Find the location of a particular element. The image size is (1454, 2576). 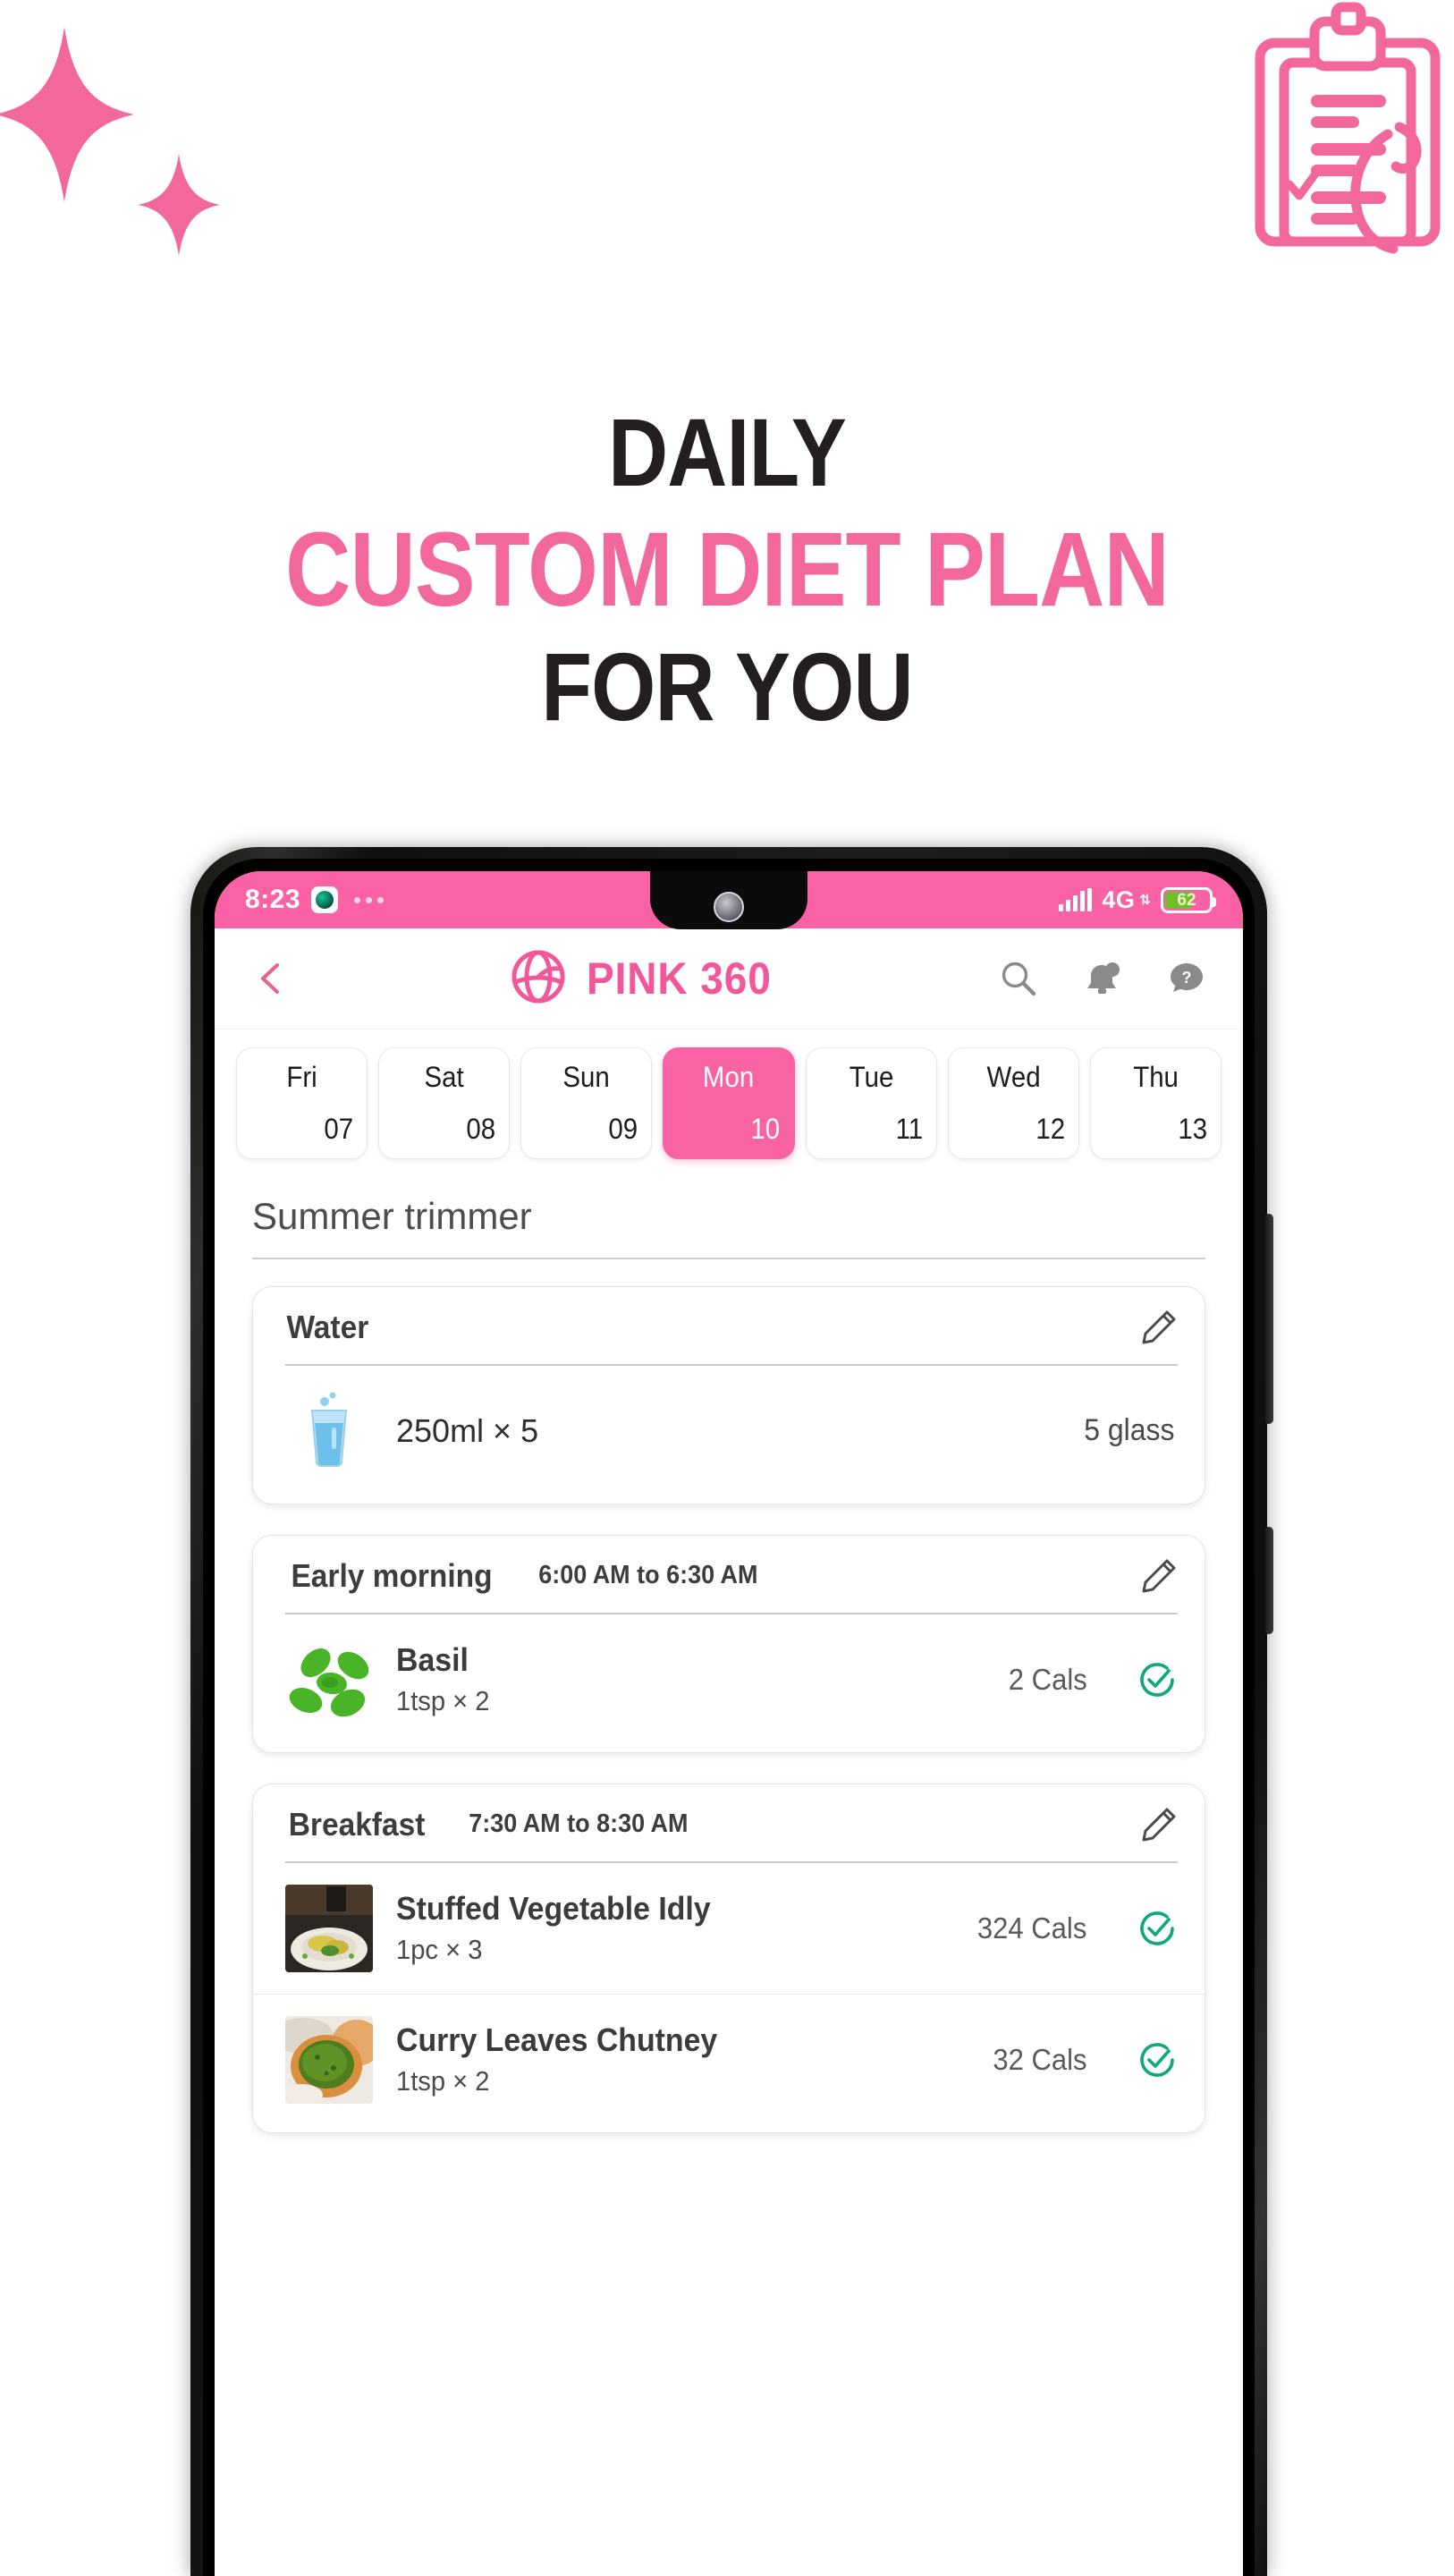

bell-icon is located at coordinates (1102, 978).